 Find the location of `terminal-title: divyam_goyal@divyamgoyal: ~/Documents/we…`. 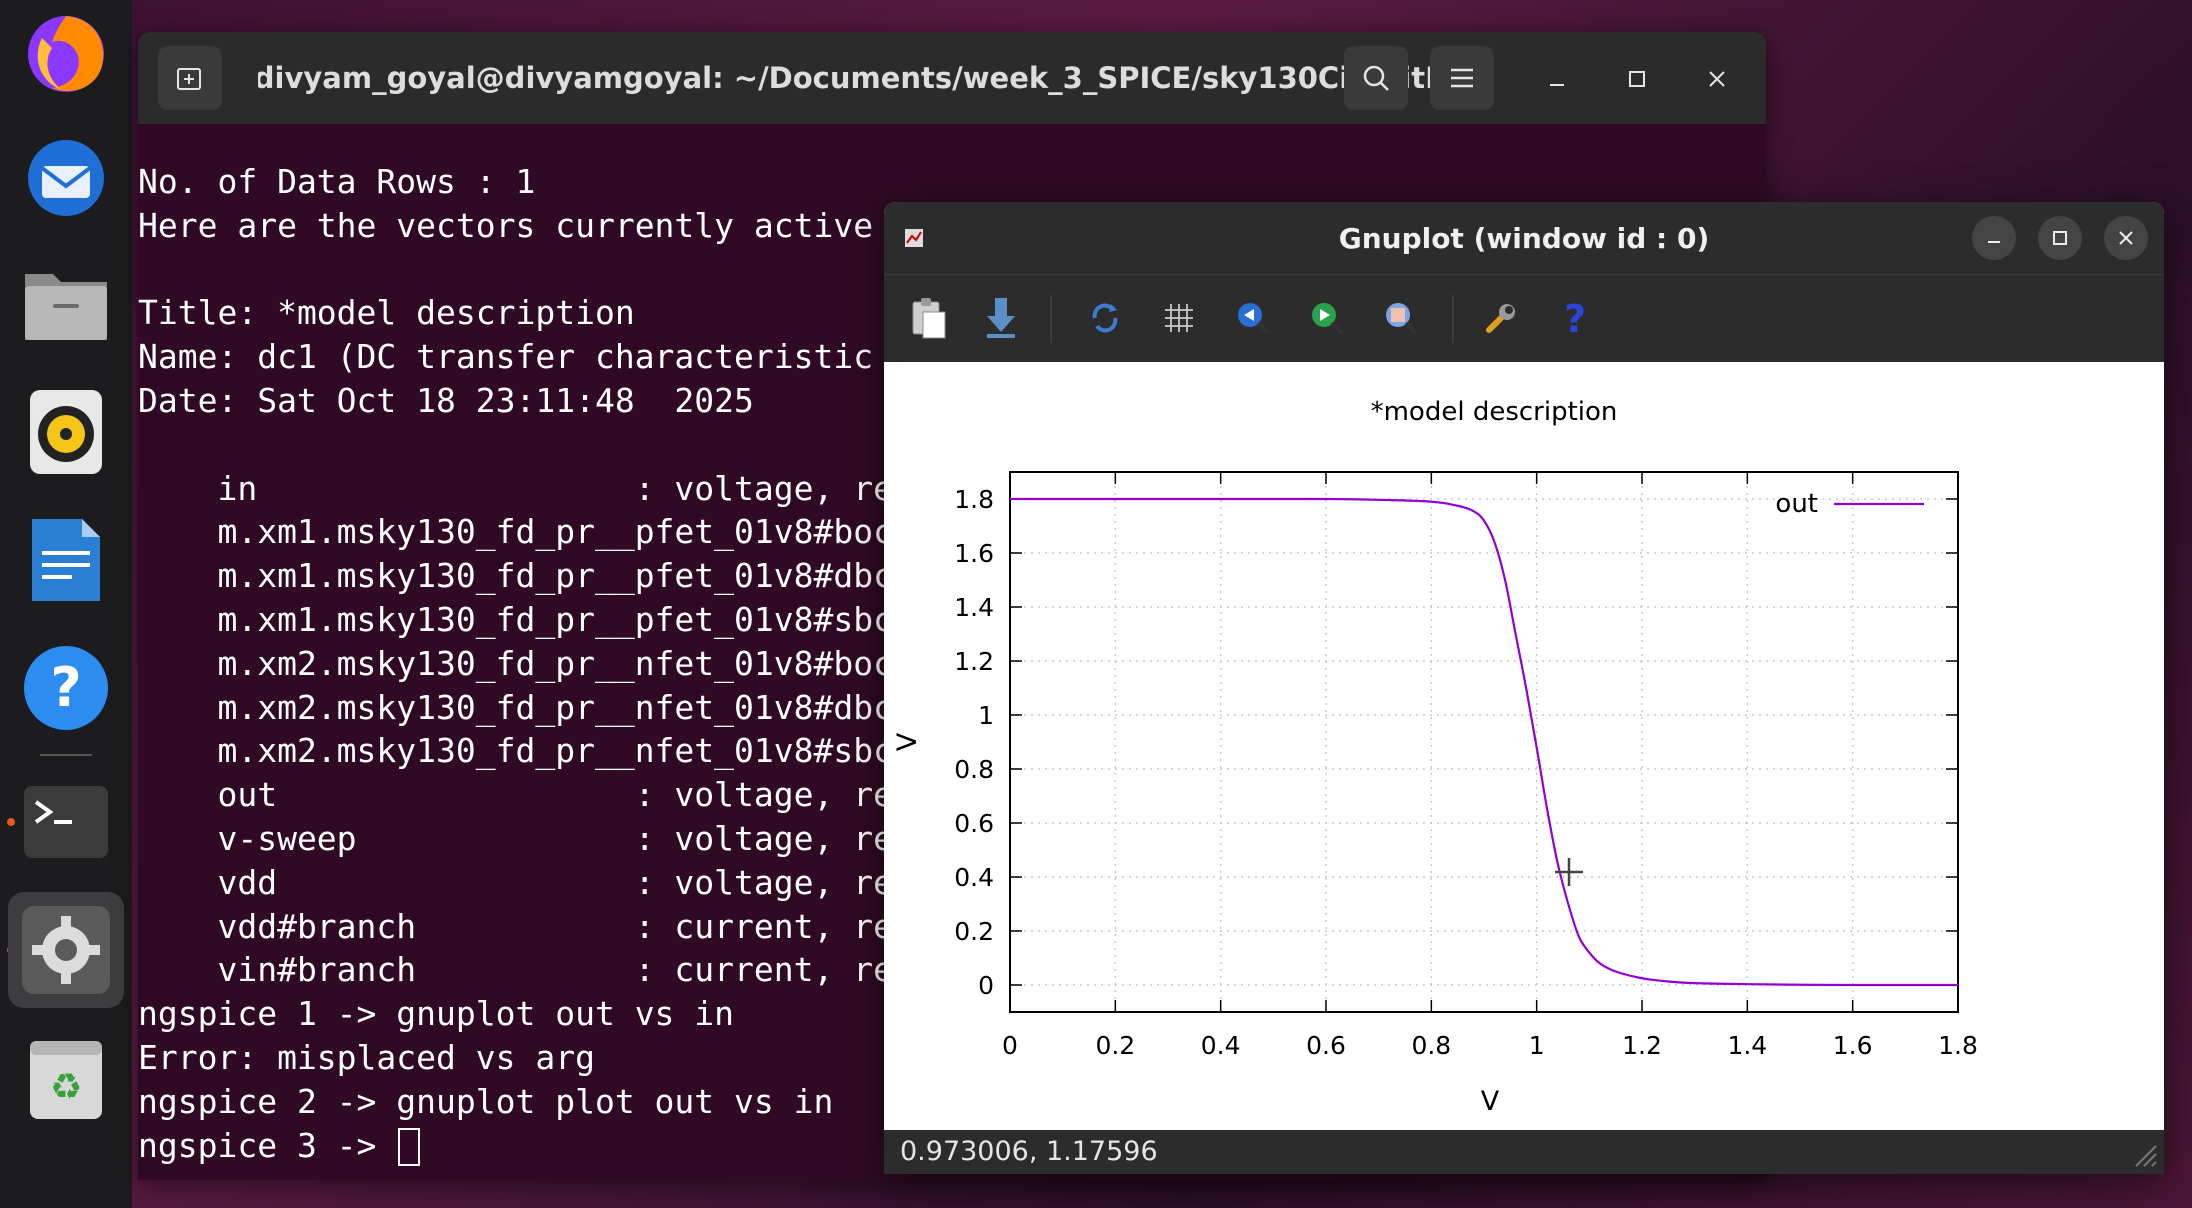

terminal-title: divyam_goyal@divyamgoyal: ~/Documents/we… is located at coordinates (868, 78).